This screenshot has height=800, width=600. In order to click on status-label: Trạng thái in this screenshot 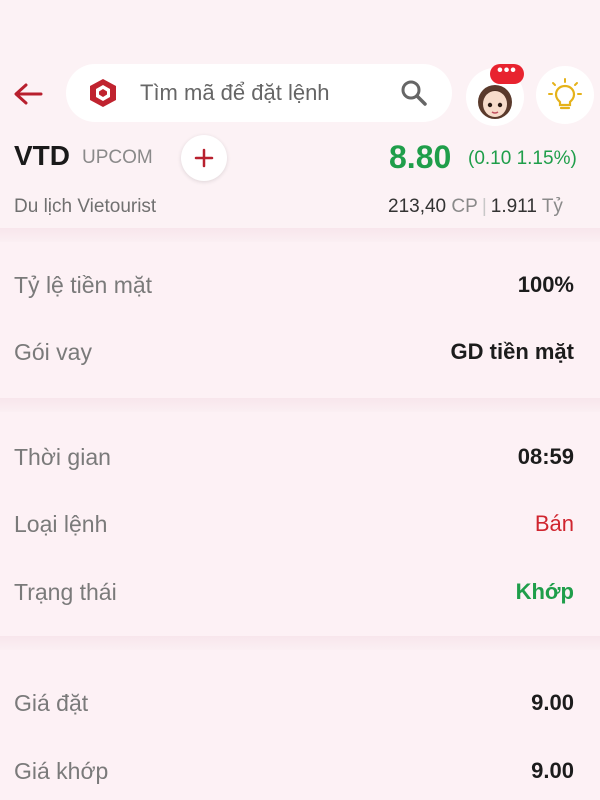, I will do `click(65, 592)`.